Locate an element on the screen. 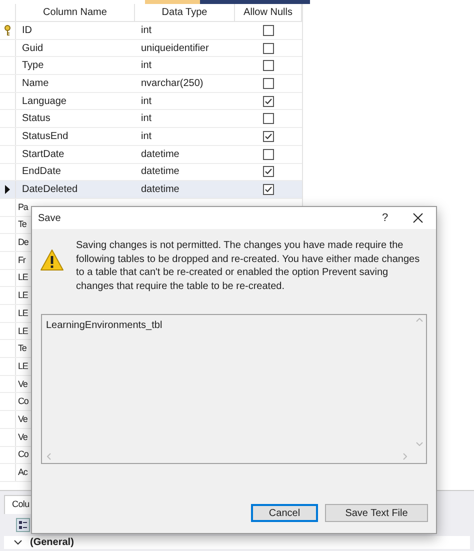 Image resolution: width=474 pixels, height=551 pixels. column-header: Allow Nulls is located at coordinates (268, 12).